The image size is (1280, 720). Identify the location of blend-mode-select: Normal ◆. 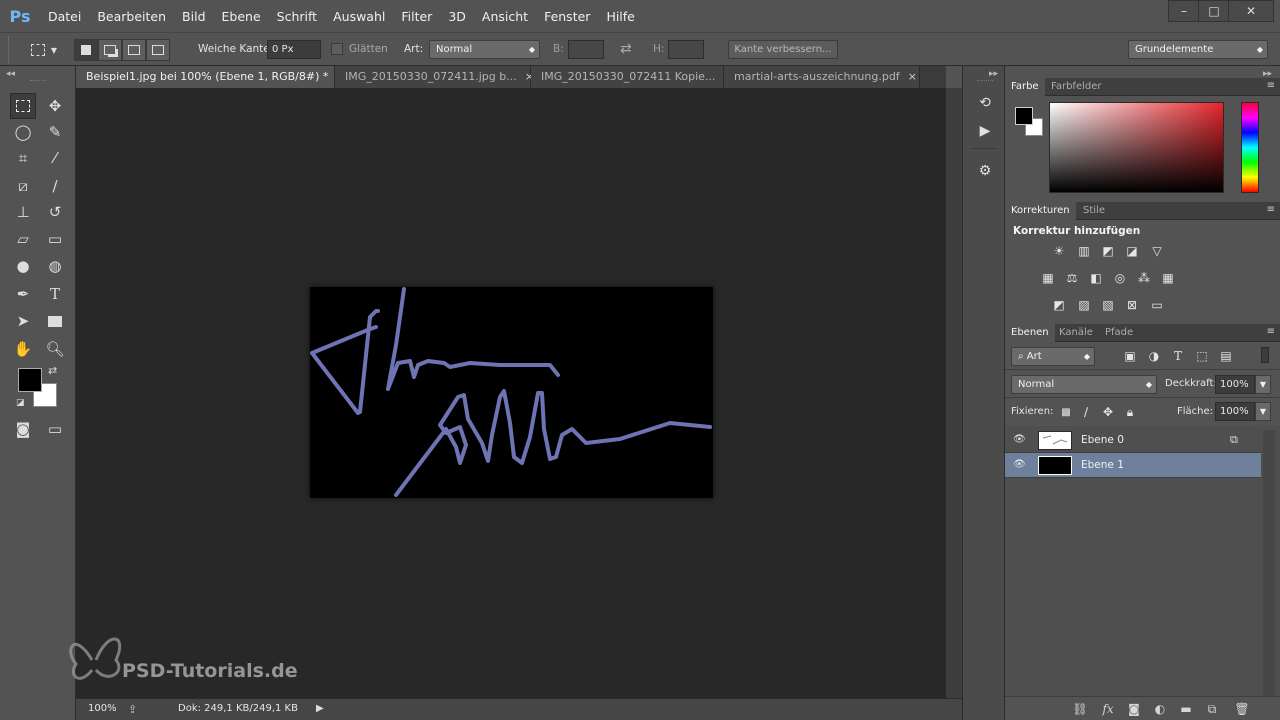
(1084, 384).